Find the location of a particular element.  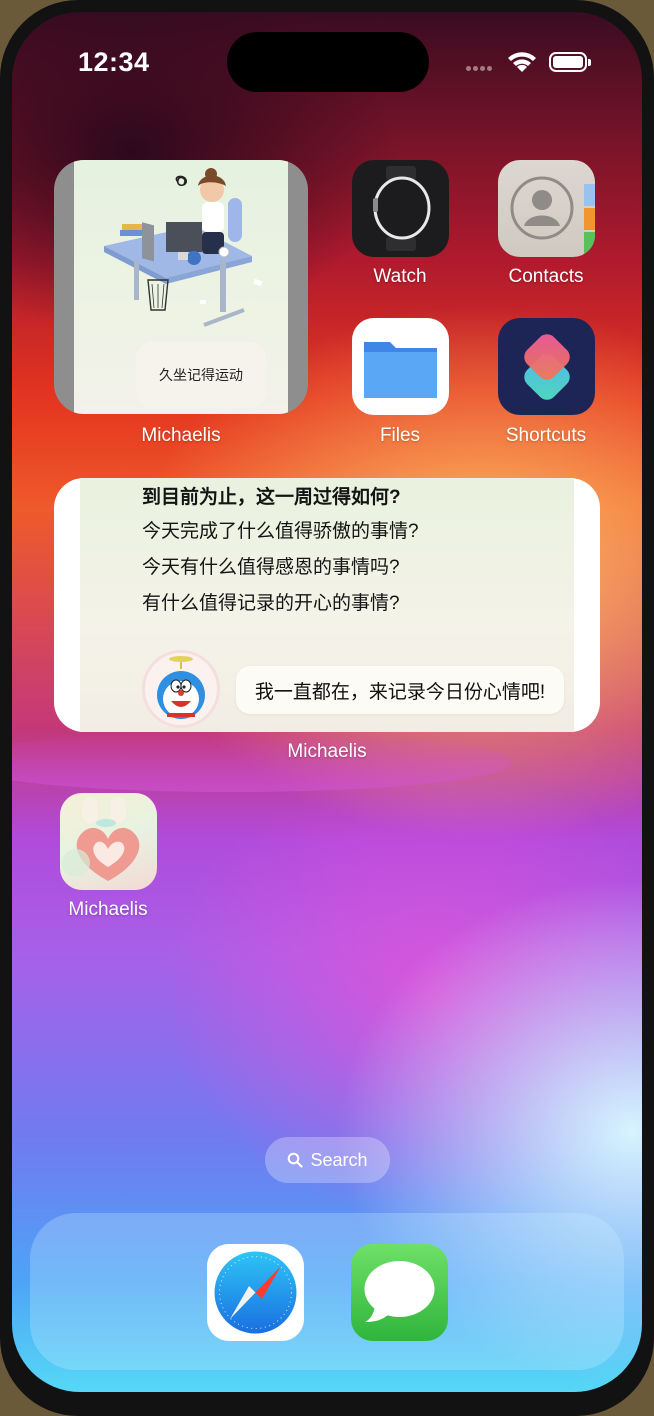

shortcuts-app is located at coordinates (546, 366).